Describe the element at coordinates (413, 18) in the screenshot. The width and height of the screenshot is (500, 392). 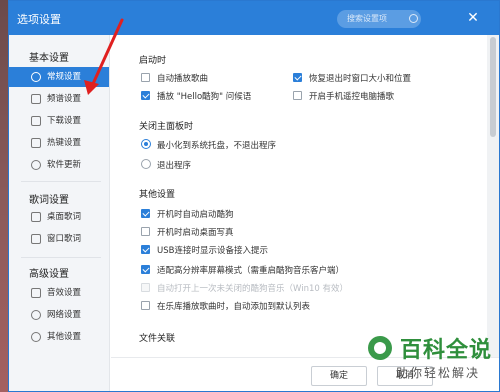
I see `search-icon` at that location.